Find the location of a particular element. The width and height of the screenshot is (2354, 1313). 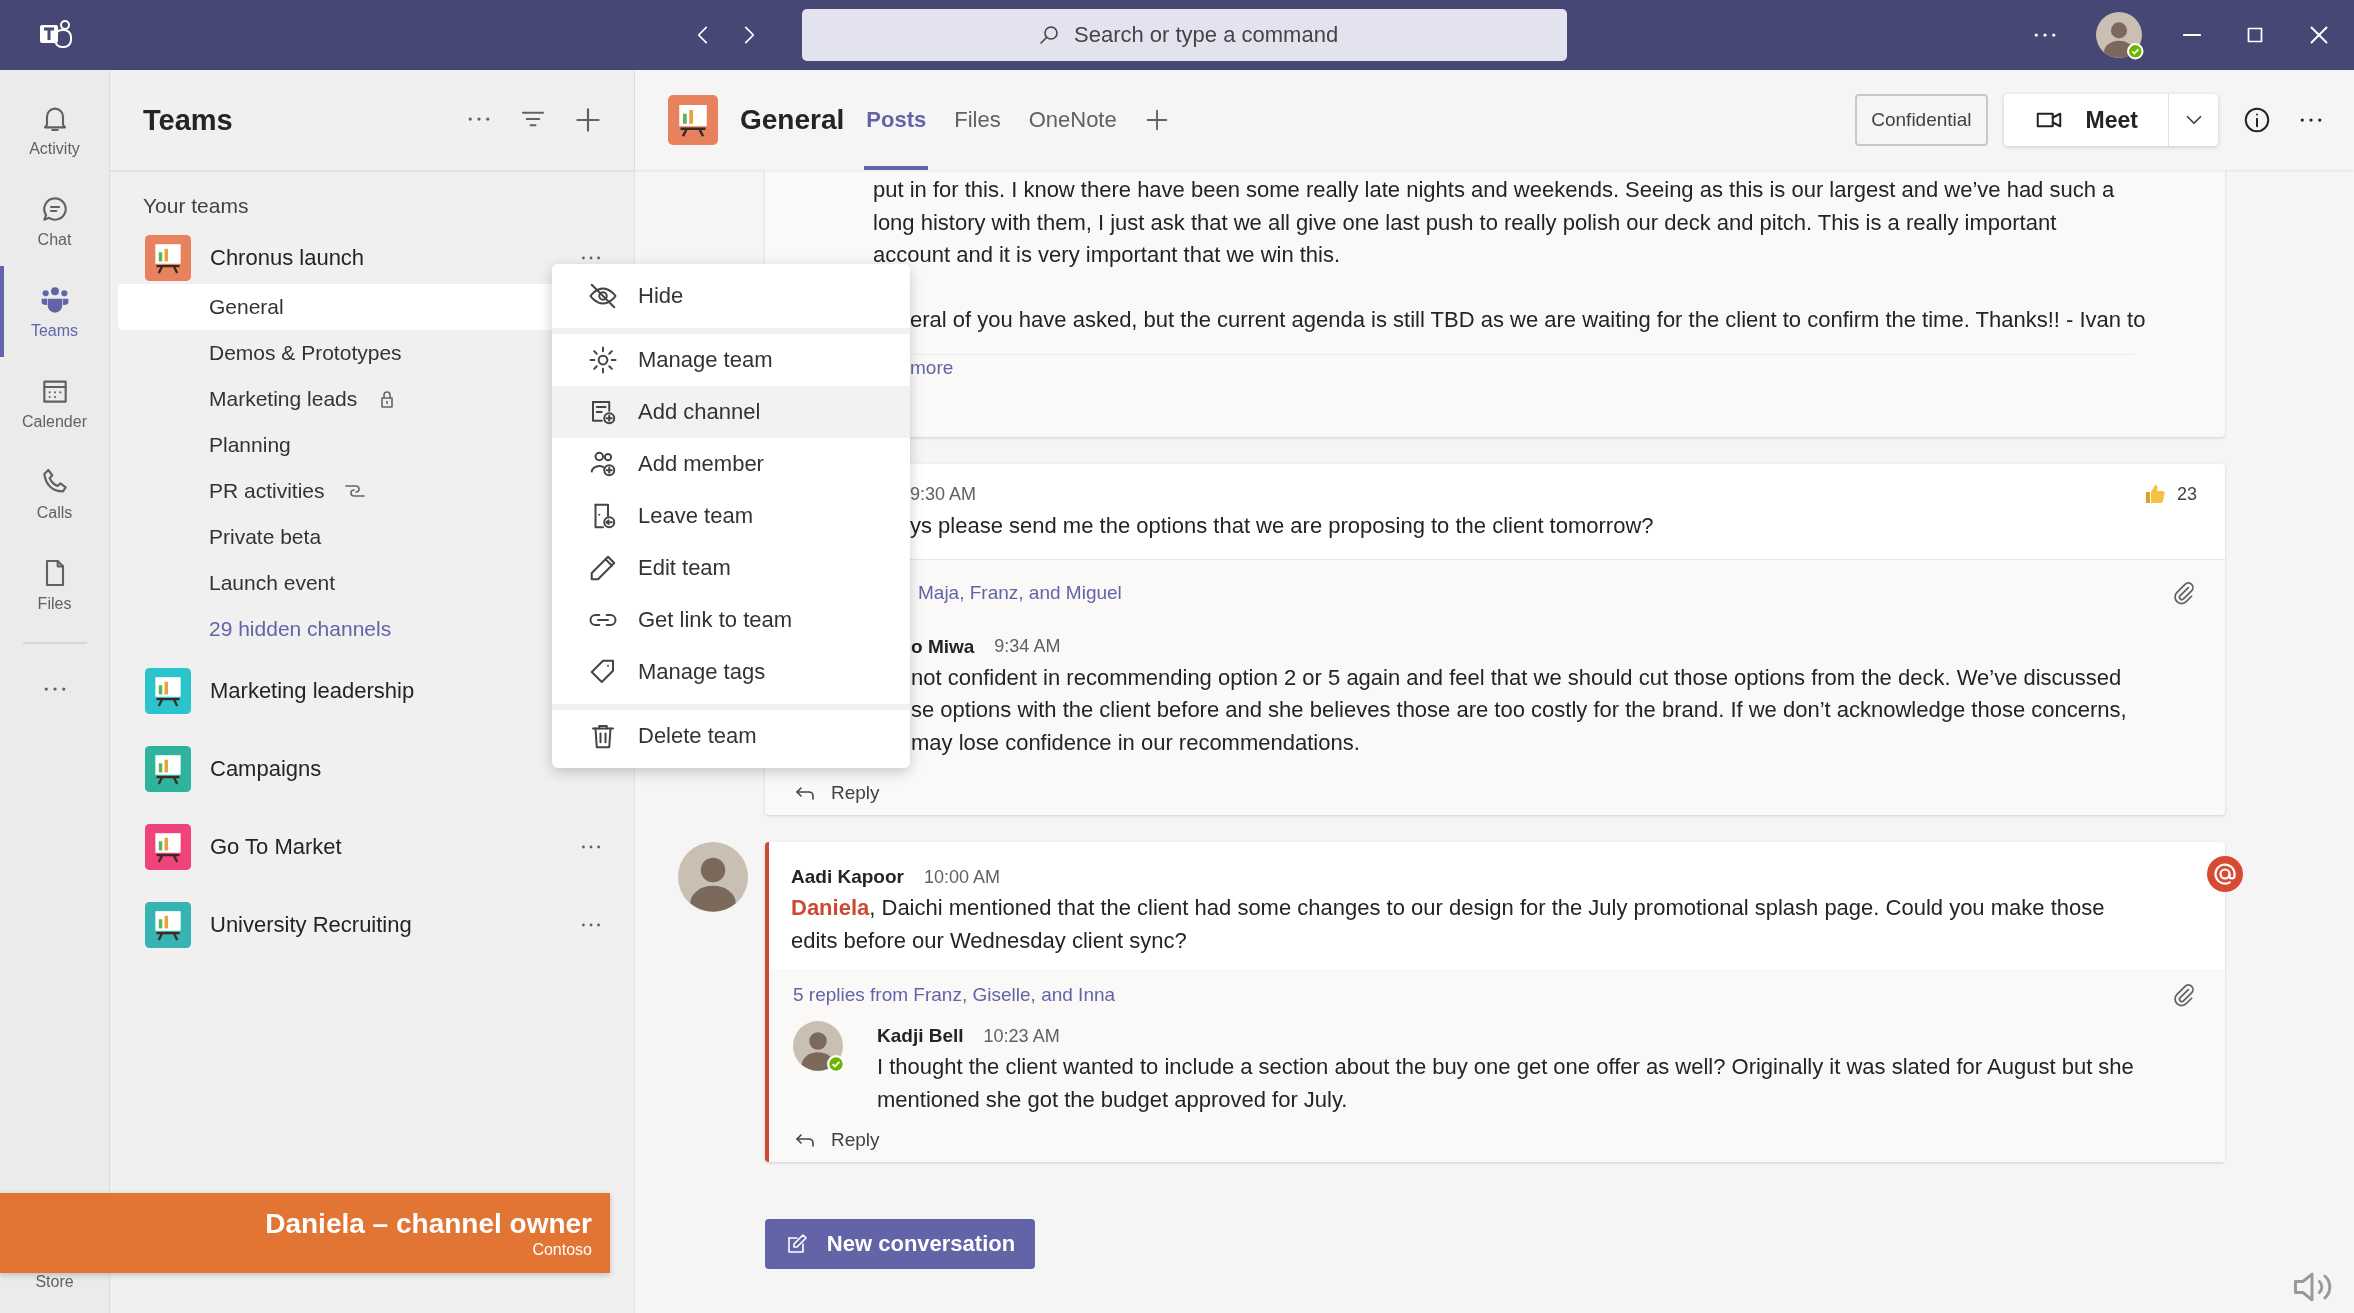

menu-item: Delete team is located at coordinates (731, 733).